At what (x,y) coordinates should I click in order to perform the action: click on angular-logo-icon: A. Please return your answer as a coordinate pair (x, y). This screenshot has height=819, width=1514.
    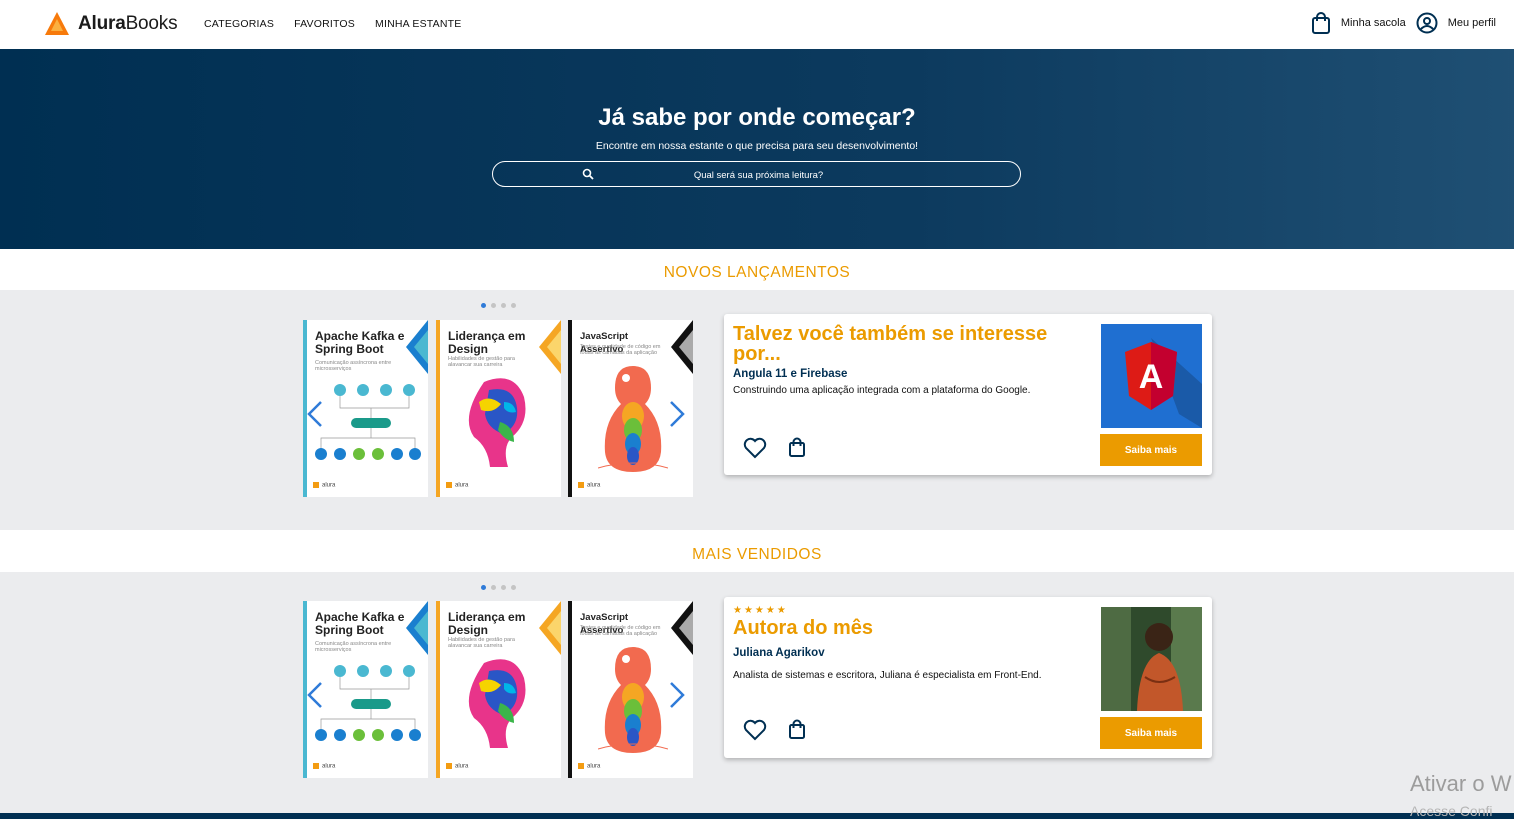
    Looking at the image, I should click on (1151, 376).